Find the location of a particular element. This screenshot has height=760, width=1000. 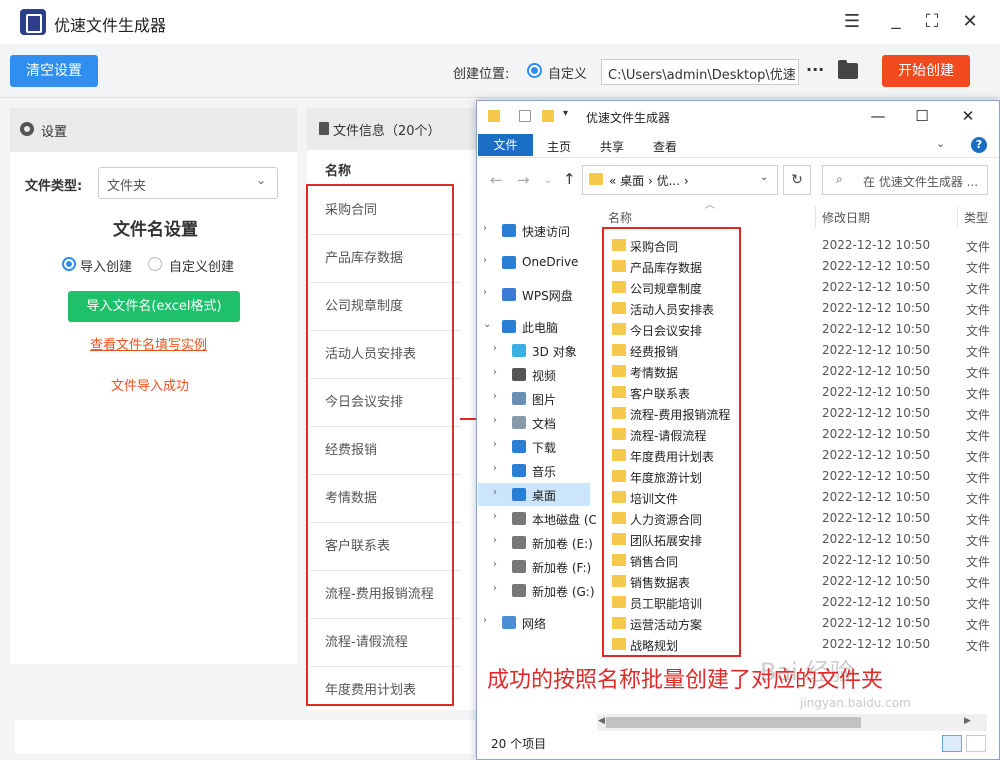

watermark-url: jingyan.baidu.com is located at coordinates (855, 703).